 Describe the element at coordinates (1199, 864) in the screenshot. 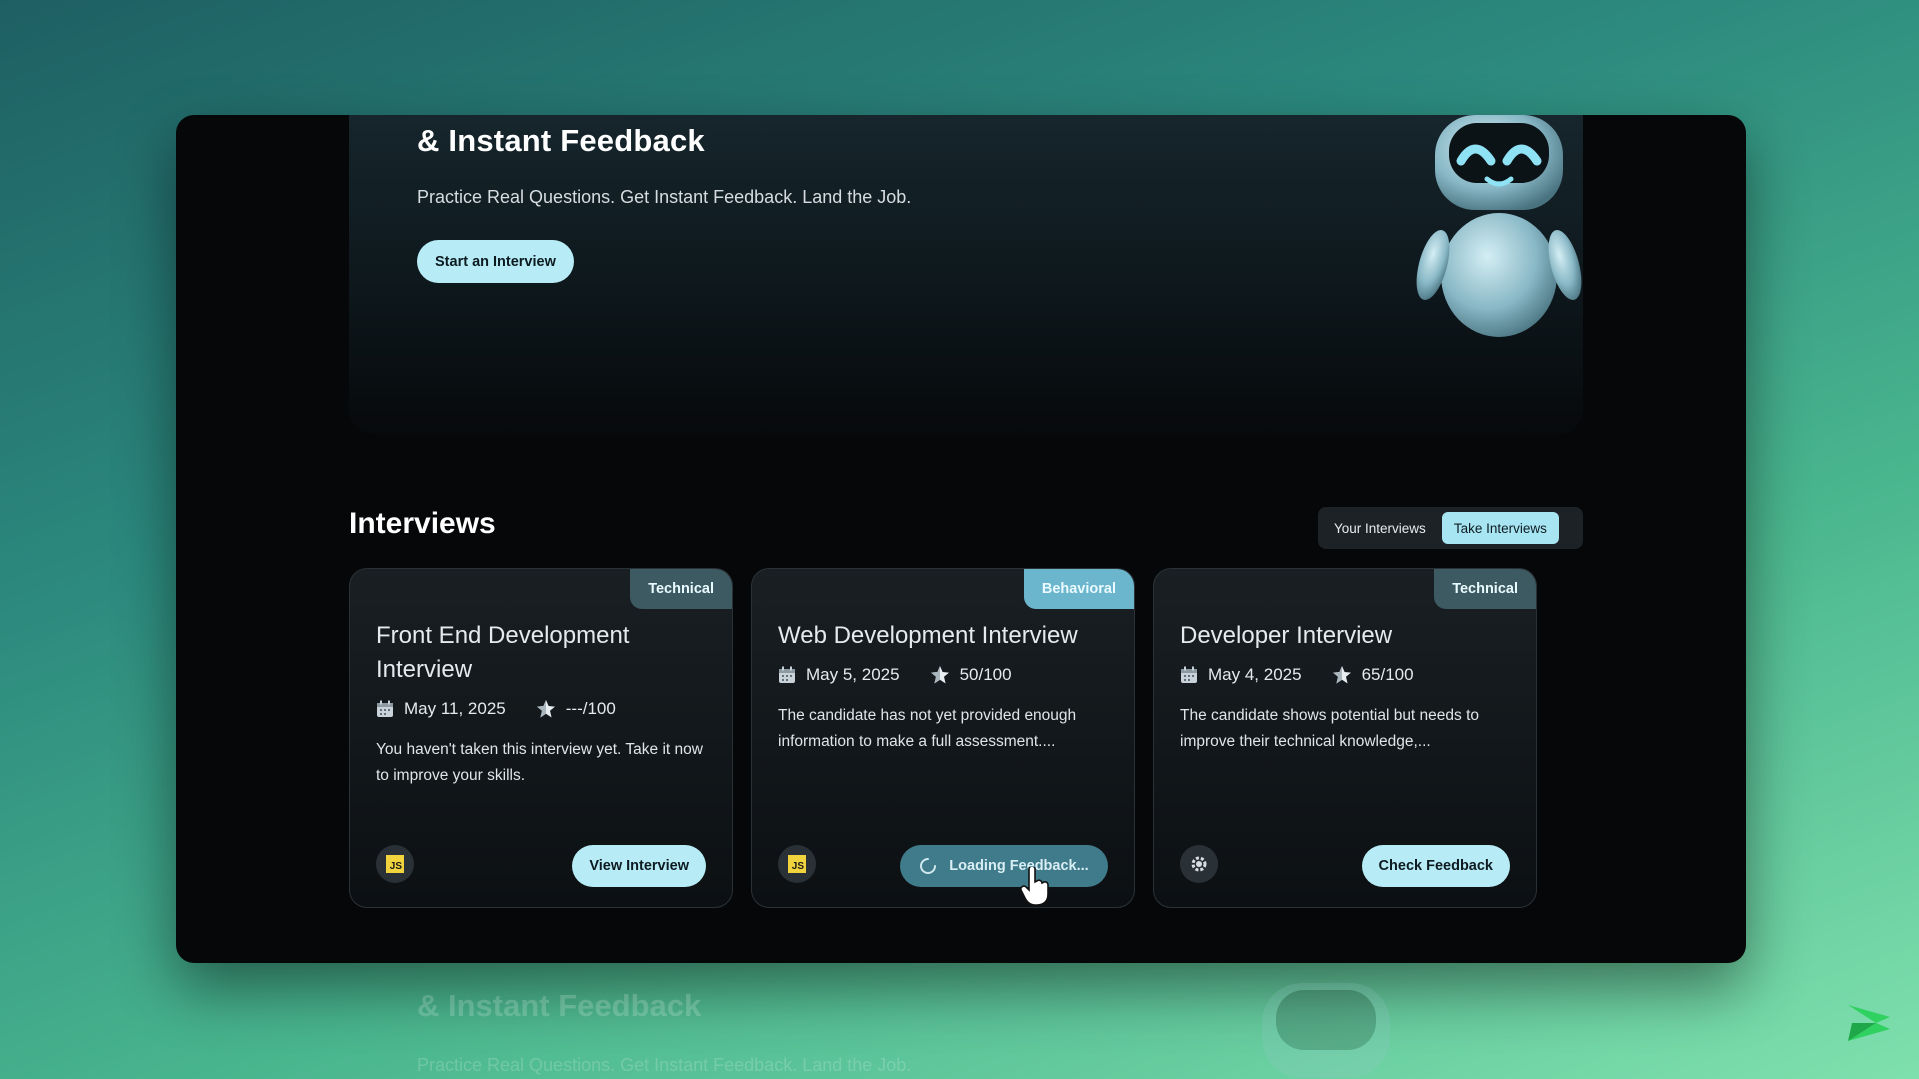

I see `gear-icon` at that location.